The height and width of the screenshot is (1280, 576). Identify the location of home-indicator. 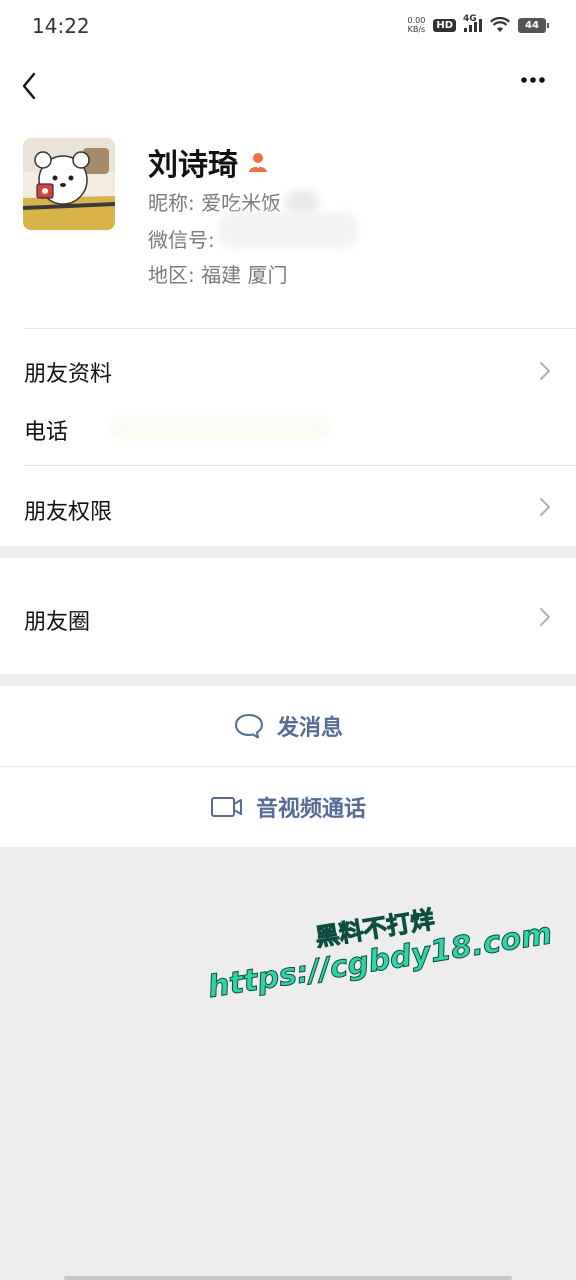
(288, 1278).